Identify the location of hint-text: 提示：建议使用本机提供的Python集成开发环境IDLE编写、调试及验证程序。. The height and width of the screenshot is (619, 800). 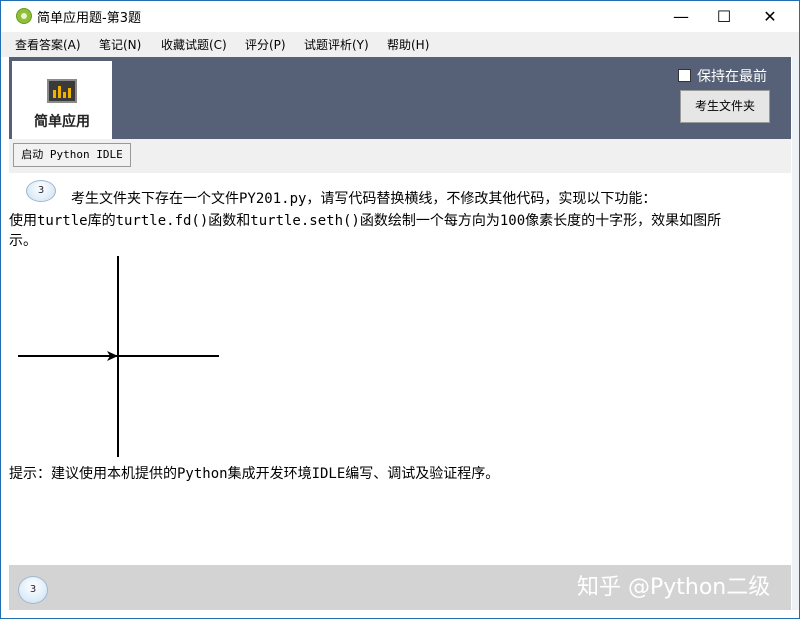
(254, 474).